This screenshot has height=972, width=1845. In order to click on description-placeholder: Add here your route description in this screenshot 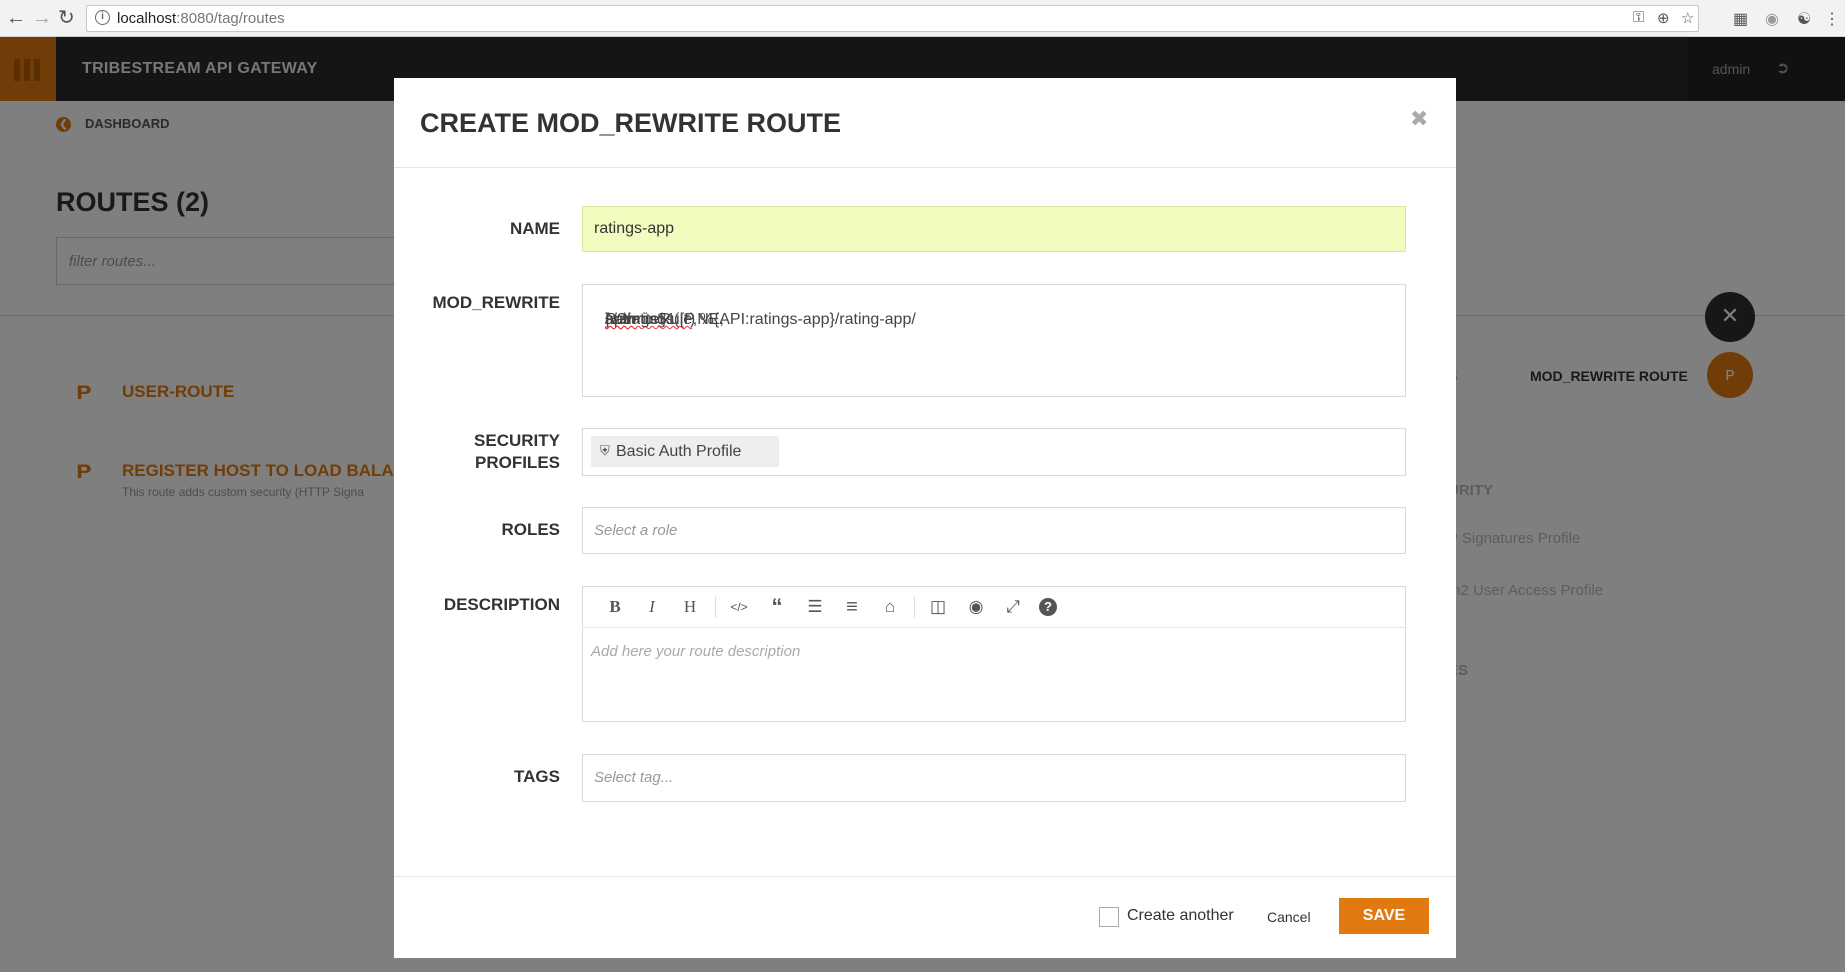, I will do `click(696, 651)`.